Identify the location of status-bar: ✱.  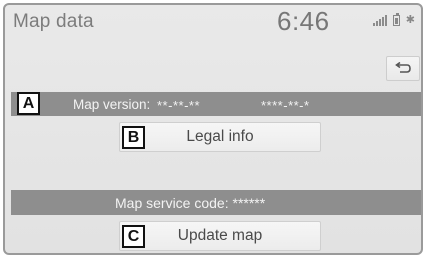
(393, 19).